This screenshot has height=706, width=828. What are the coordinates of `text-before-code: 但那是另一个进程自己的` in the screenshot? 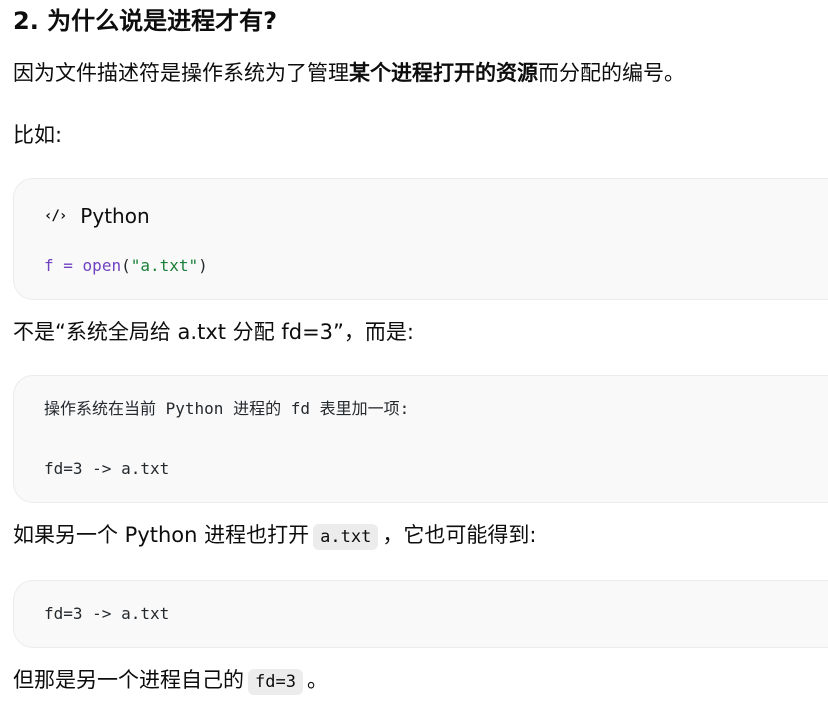 It's located at (128, 680).